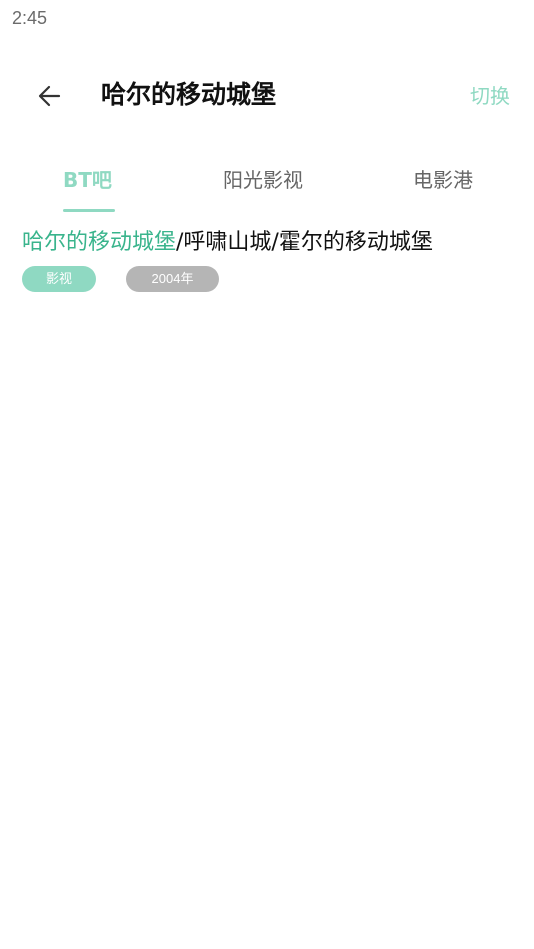 Image resolution: width=534 pixels, height=949 pixels. I want to click on tab-dianyinggang: 电影港, so click(443, 180).